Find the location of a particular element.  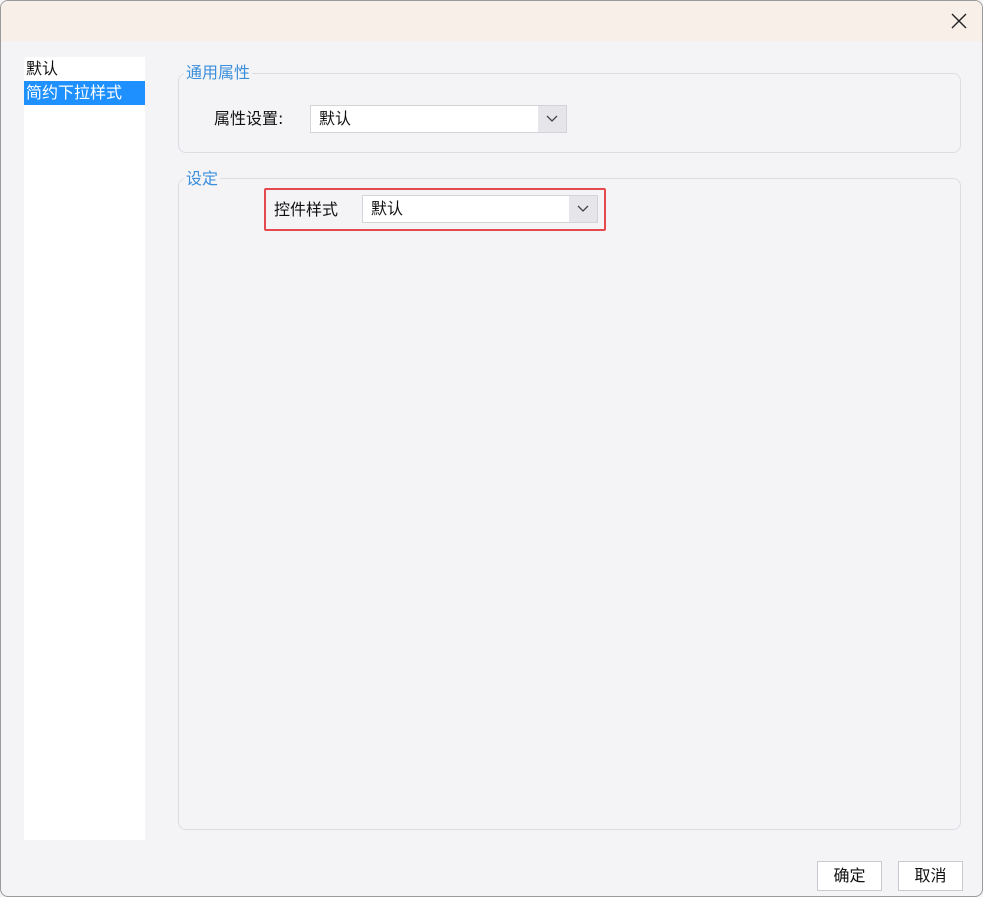

control-style-label: 控件样式 is located at coordinates (306, 209).